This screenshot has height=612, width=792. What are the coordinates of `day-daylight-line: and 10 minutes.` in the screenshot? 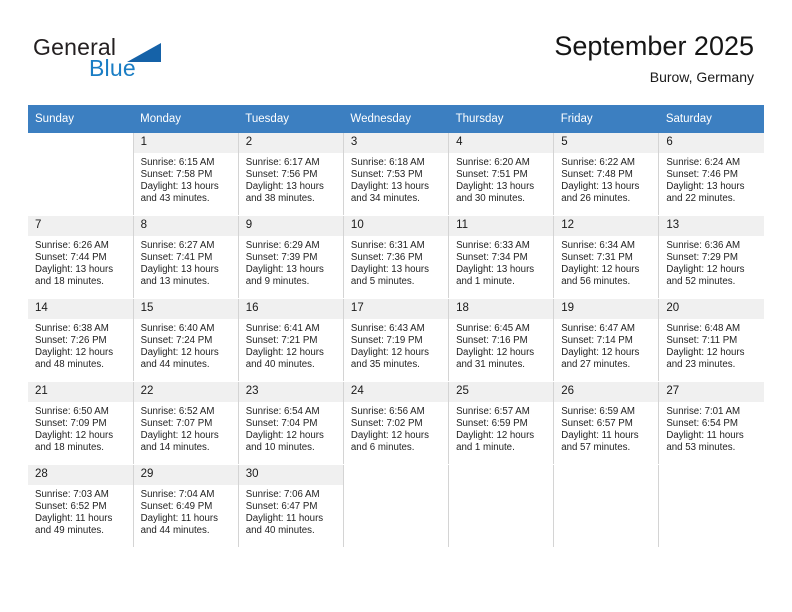 It's located at (280, 448).